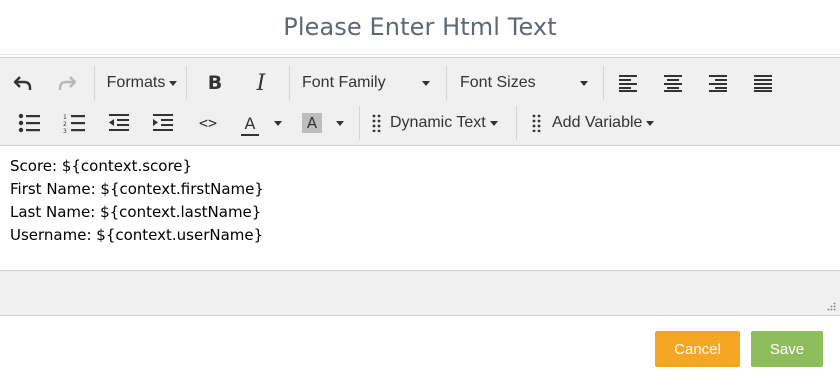 The height and width of the screenshot is (377, 840). I want to click on source-code-button: <>, so click(208, 123).